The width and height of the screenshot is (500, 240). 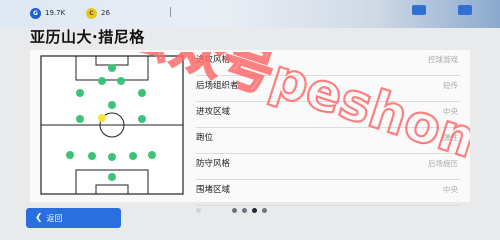 What do you see at coordinates (170, 12) in the screenshot?
I see `top-divider` at bounding box center [170, 12].